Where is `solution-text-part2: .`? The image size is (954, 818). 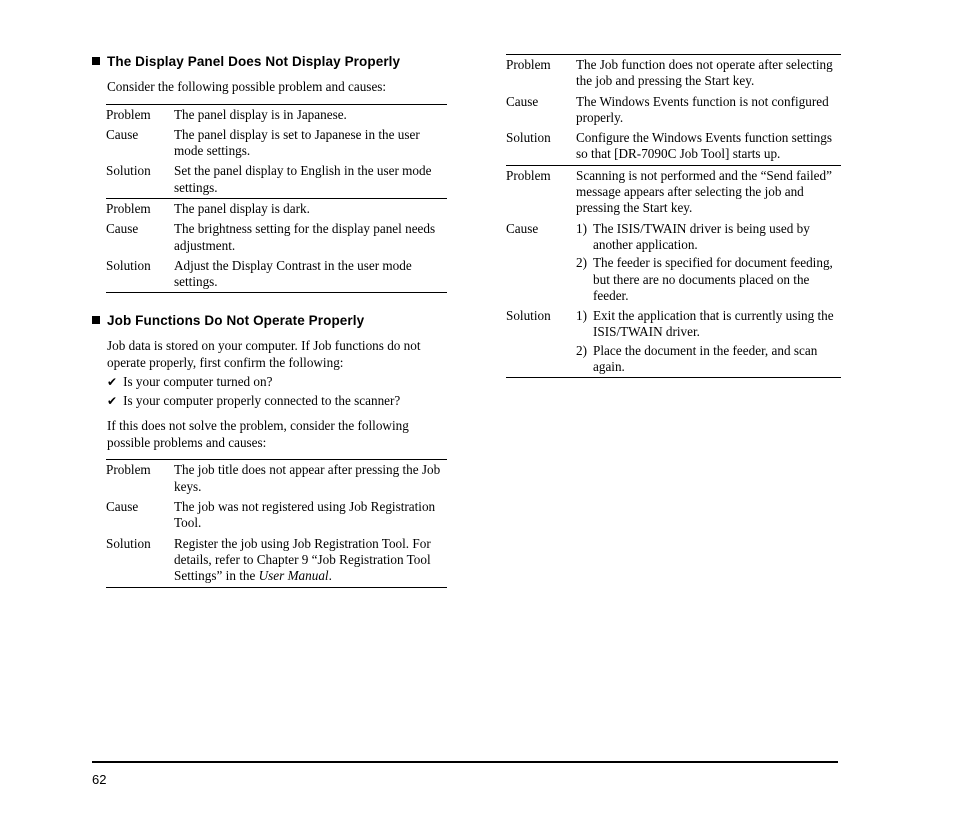 solution-text-part2: . is located at coordinates (330, 576).